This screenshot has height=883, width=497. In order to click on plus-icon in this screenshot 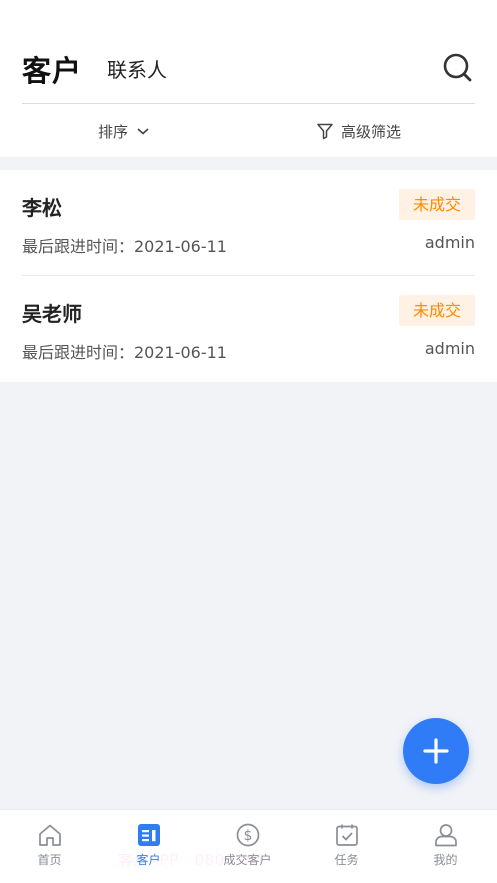, I will do `click(436, 751)`.